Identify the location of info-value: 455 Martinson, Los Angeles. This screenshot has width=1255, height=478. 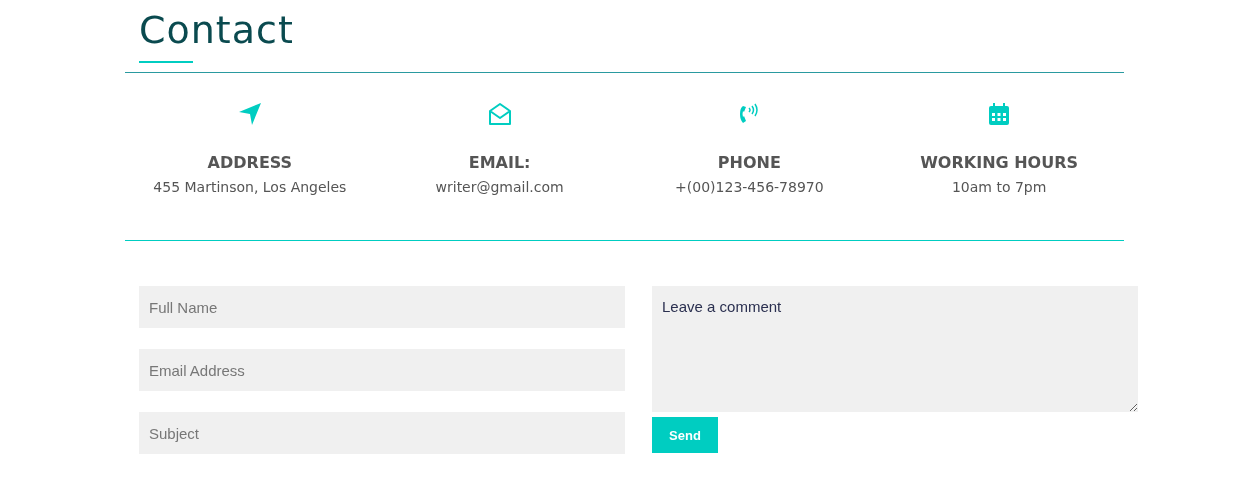
(250, 187).